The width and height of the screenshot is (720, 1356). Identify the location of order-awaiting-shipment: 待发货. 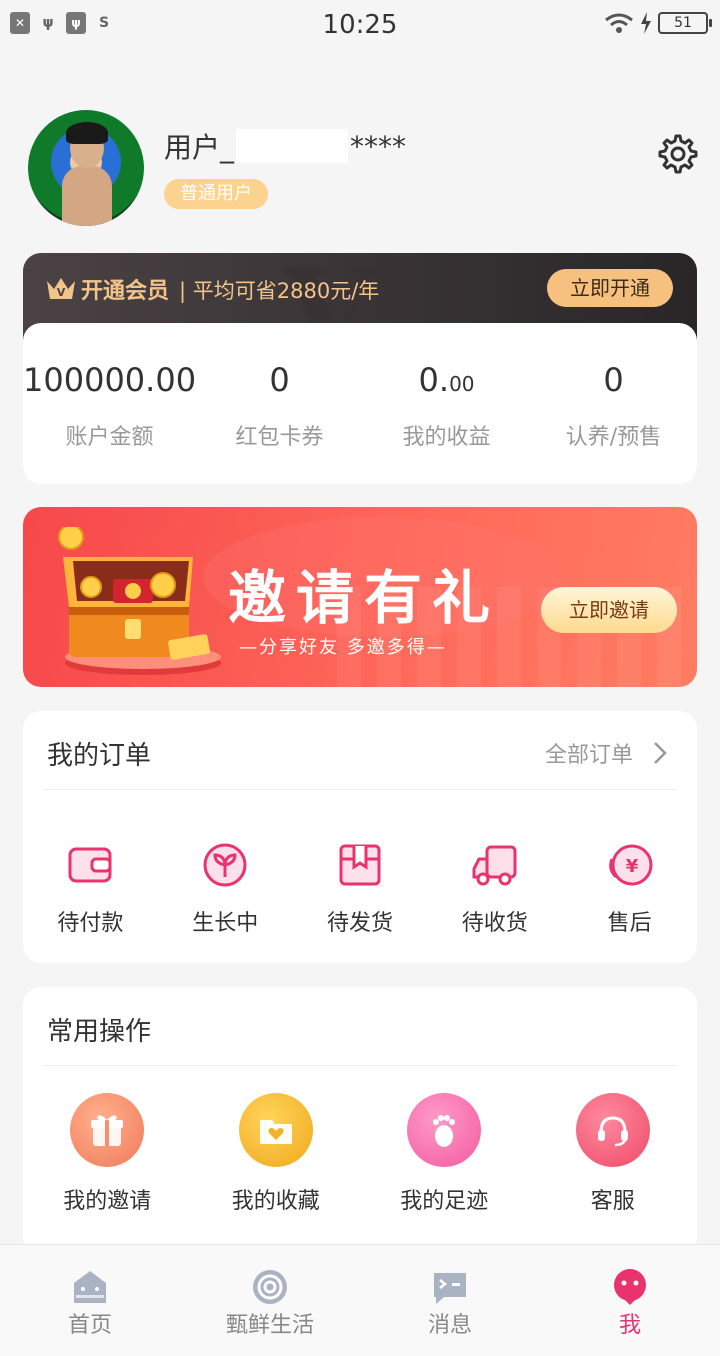
(360, 889).